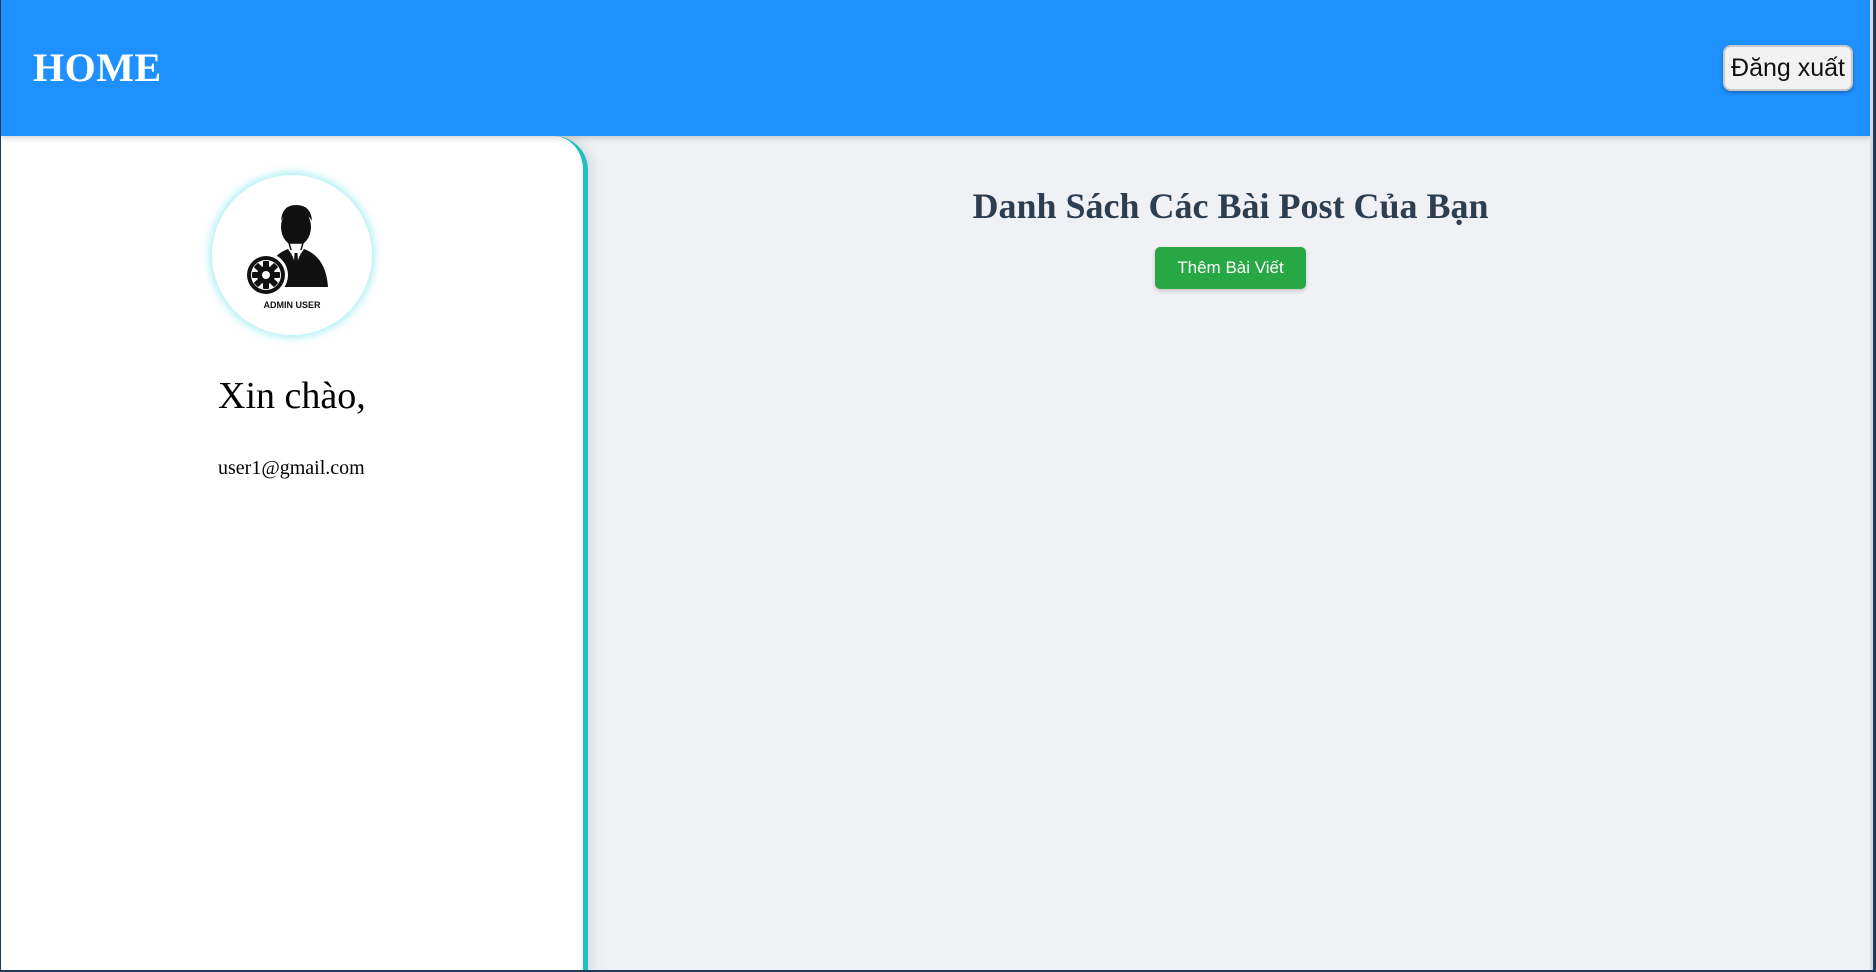 Image resolution: width=1876 pixels, height=972 pixels. I want to click on home-title: HOME, so click(97, 68).